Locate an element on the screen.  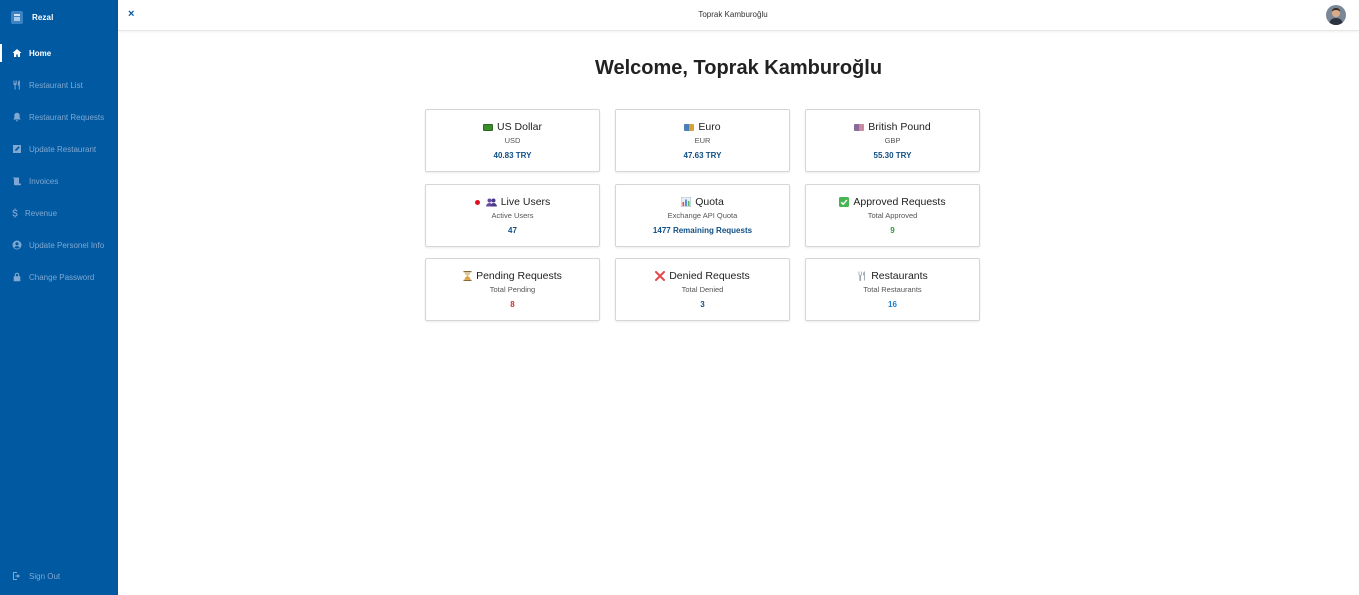
card-subtitle: USD is located at coordinates (512, 140).